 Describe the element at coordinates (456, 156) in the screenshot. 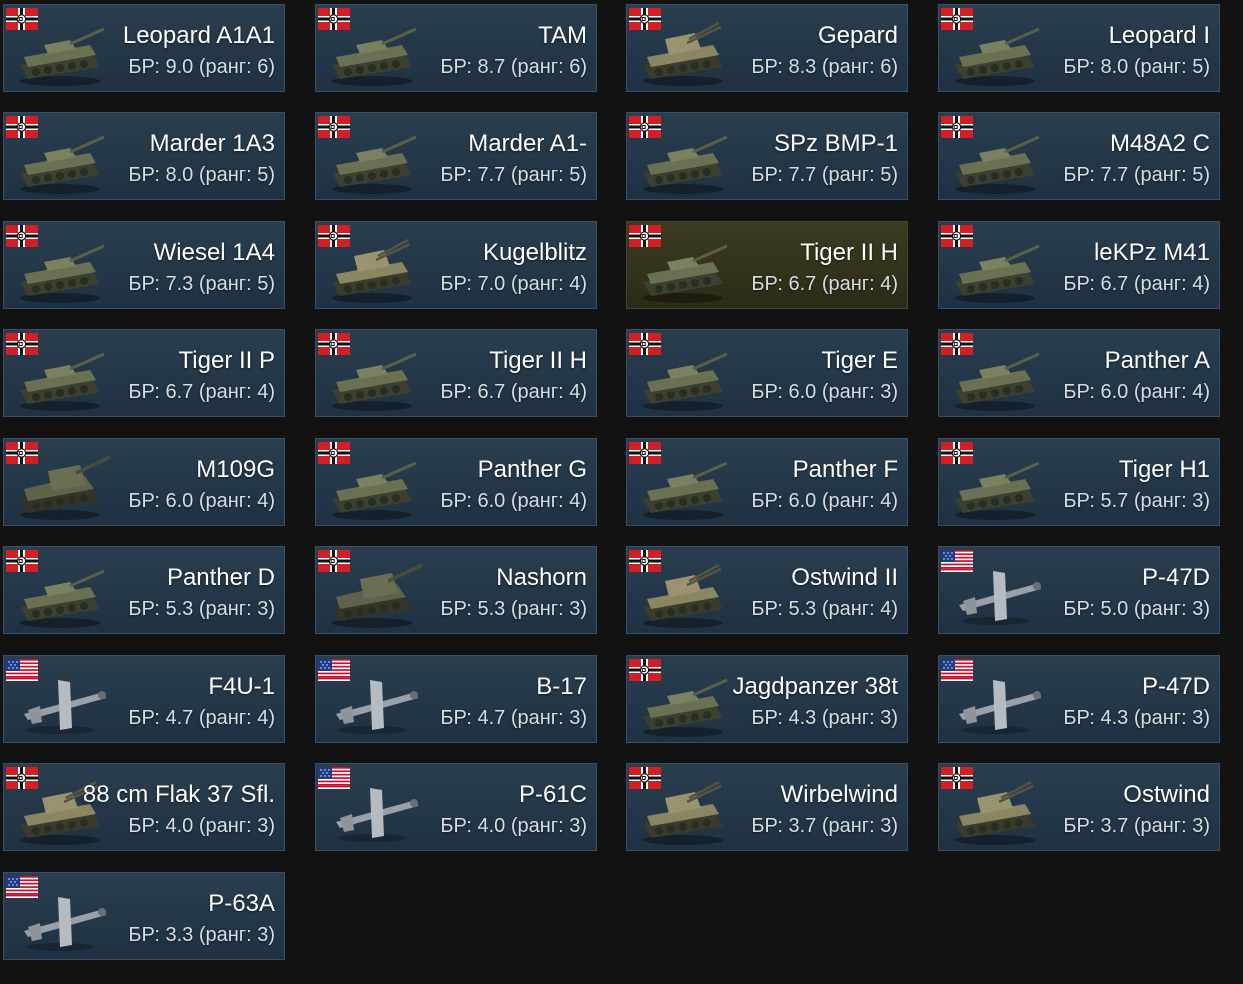

I see `vehicle-card: Marder A1- БР: 7.7 (ранг: 5)` at that location.